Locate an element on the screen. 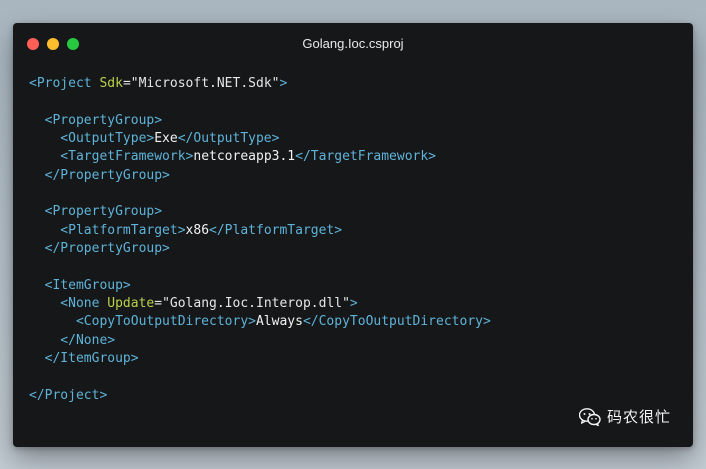 The height and width of the screenshot is (469, 706). code-token-tag: <CopyToOutputDirectory> is located at coordinates (142, 322).